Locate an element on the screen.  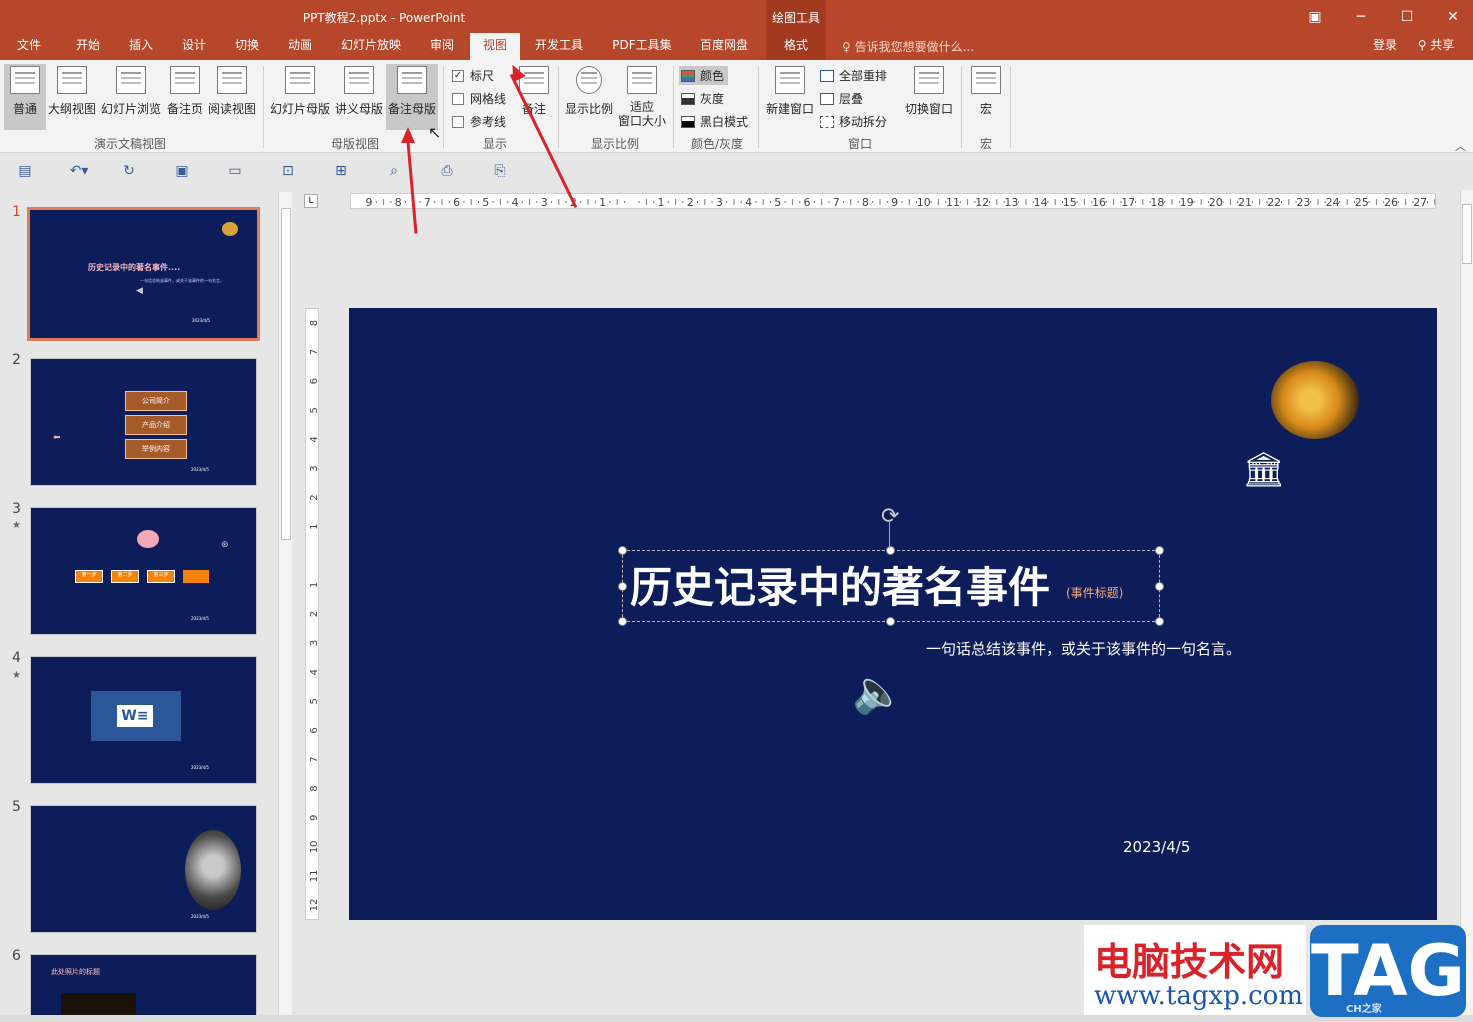
slide-thumbnail-6: 此处照片的标题 is located at coordinates (143, 988).